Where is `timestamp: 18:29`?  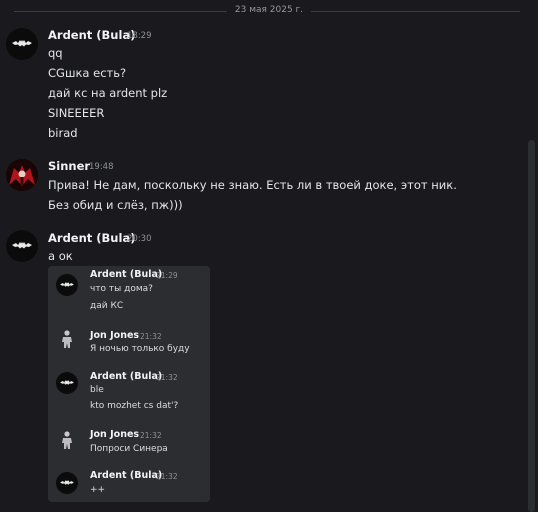 timestamp: 18:29 is located at coordinates (139, 36).